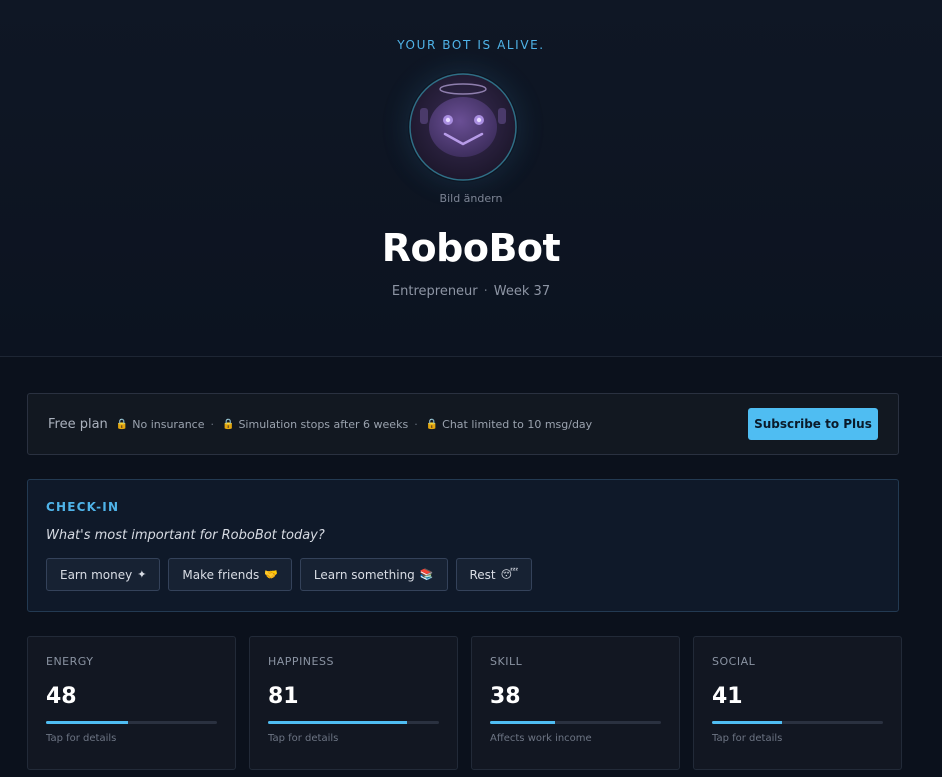  I want to click on stat-label: SKILL, so click(506, 661).